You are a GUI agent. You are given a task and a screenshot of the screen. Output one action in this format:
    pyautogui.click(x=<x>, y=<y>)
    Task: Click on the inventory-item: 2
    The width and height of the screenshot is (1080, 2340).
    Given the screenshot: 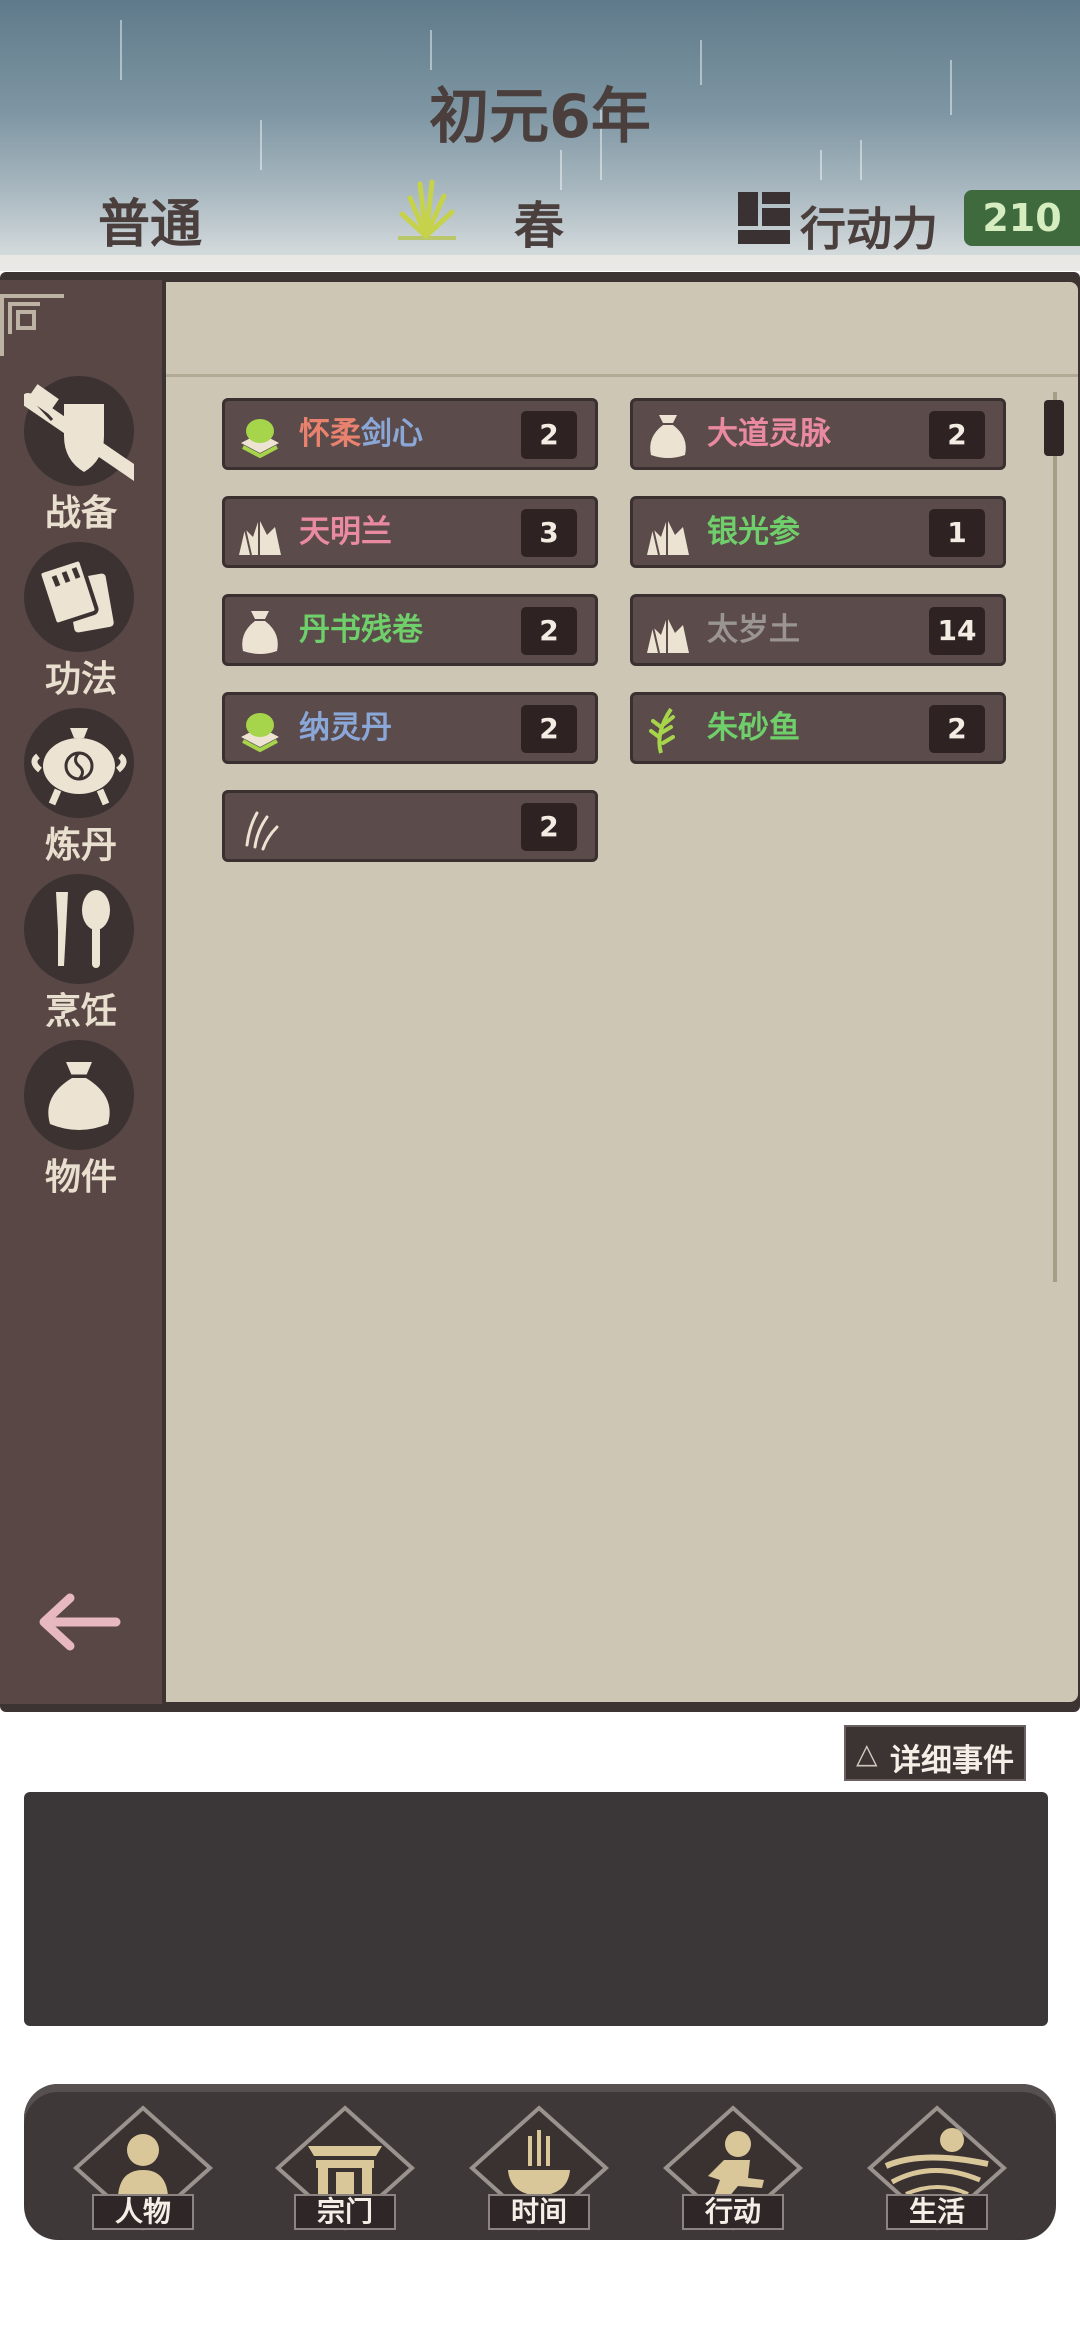 What is the action you would take?
    pyautogui.click(x=410, y=826)
    